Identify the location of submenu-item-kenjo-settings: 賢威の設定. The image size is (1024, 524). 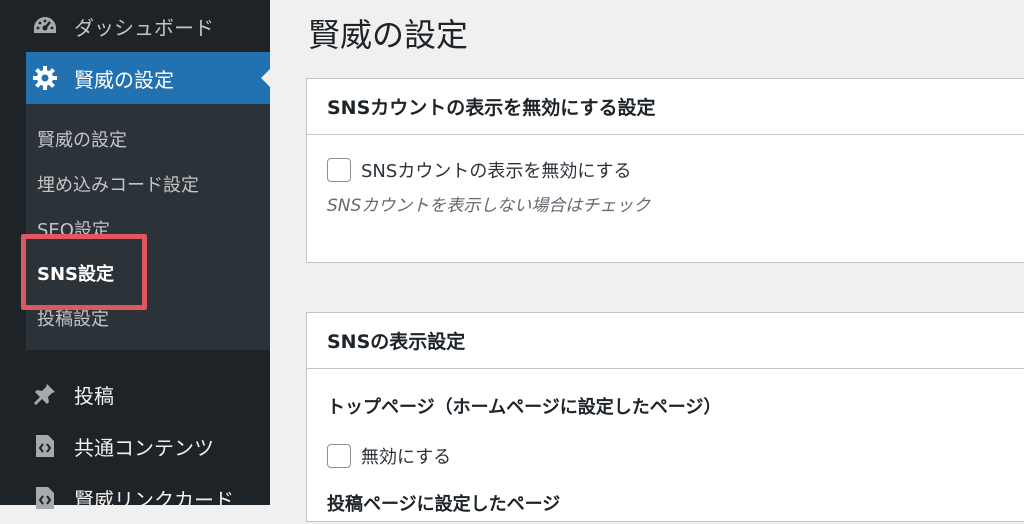
(82, 139).